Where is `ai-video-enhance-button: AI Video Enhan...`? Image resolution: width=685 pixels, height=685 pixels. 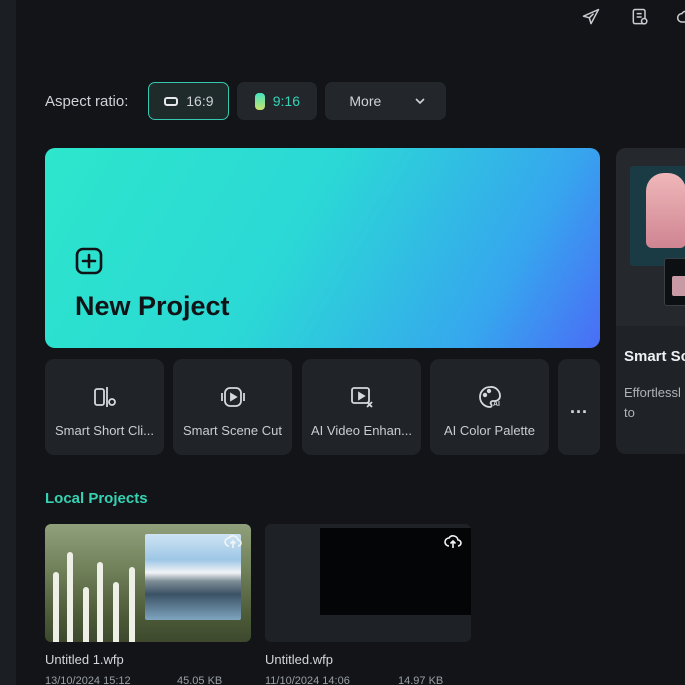 ai-video-enhance-button: AI Video Enhan... is located at coordinates (361, 407).